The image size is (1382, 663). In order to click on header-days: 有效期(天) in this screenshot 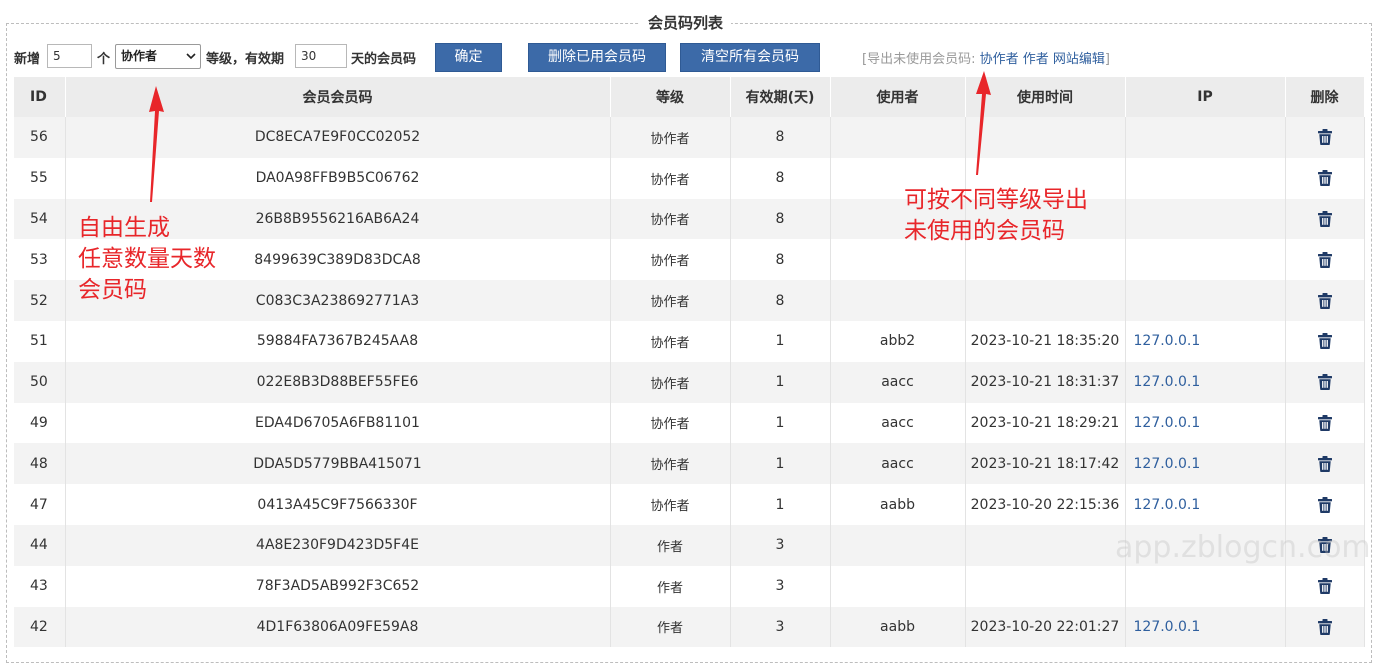, I will do `click(780, 97)`.